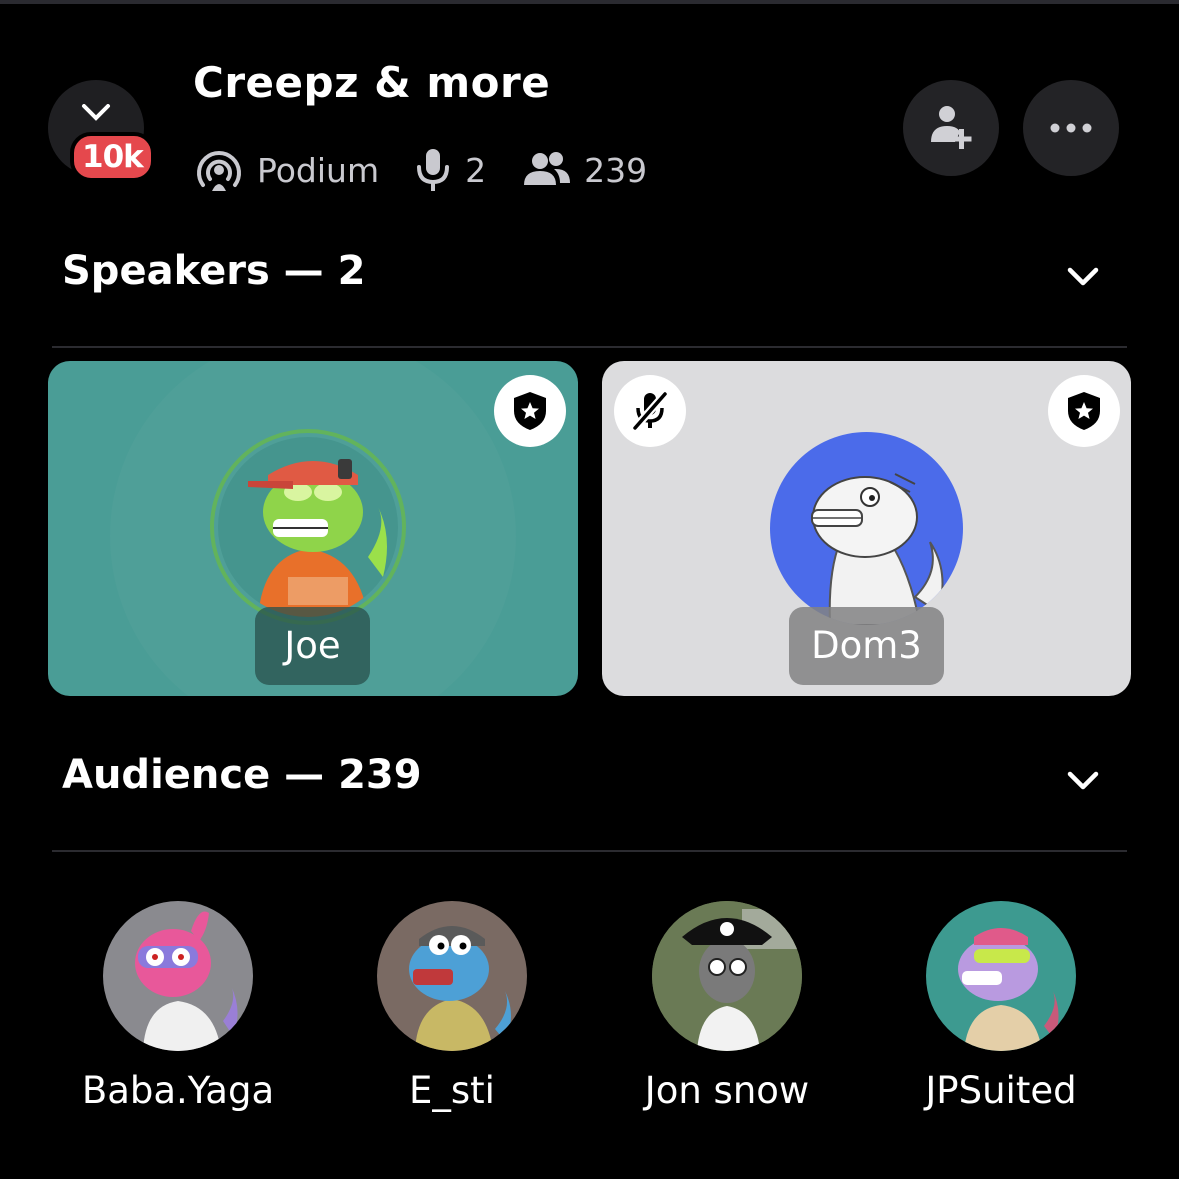  I want to click on listener-count: 239, so click(616, 170).